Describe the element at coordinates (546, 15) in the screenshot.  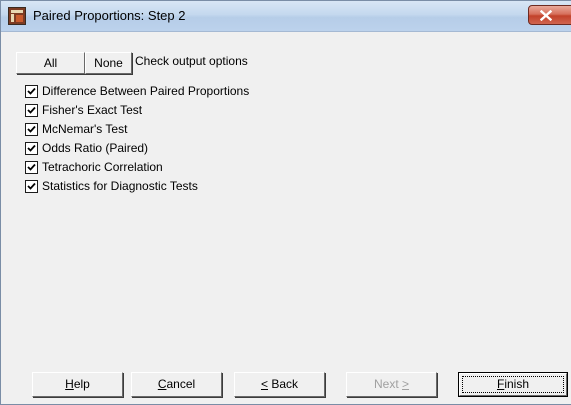
I see `close-icon` at that location.